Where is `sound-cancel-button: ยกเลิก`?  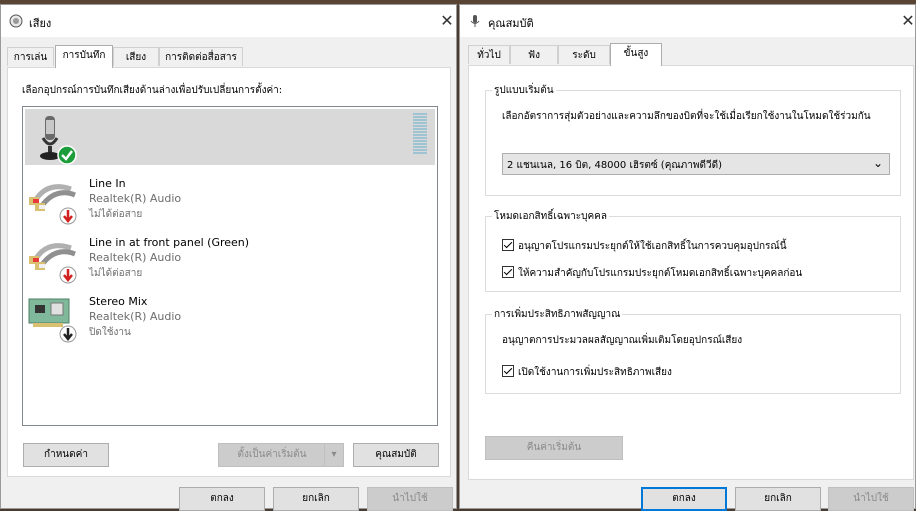
sound-cancel-button: ยกเลิก is located at coordinates (316, 499).